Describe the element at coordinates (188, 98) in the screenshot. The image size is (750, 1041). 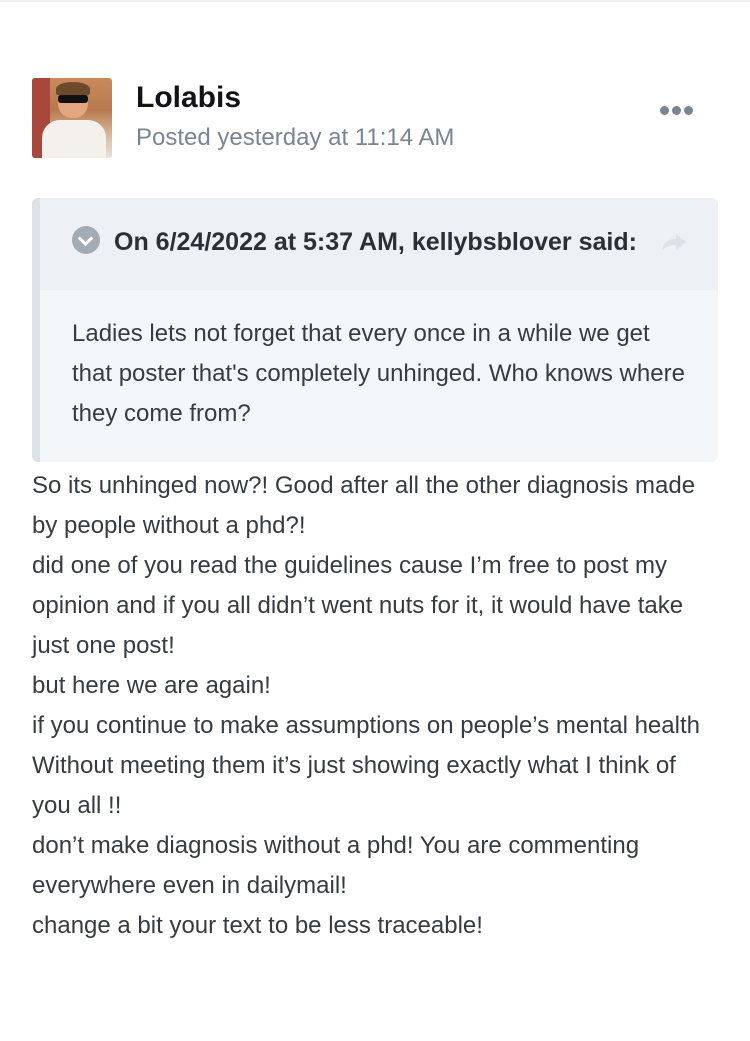
I see `author-name: Lolabis` at that location.